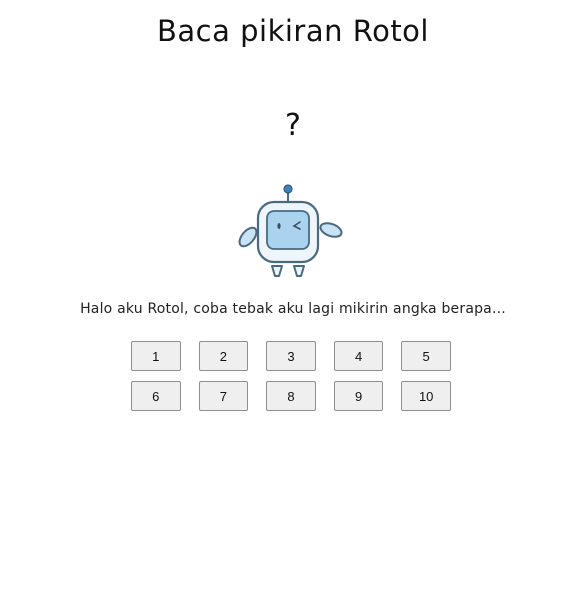 The height and width of the screenshot is (592, 586). I want to click on robot-winking-icon, so click(290, 230).